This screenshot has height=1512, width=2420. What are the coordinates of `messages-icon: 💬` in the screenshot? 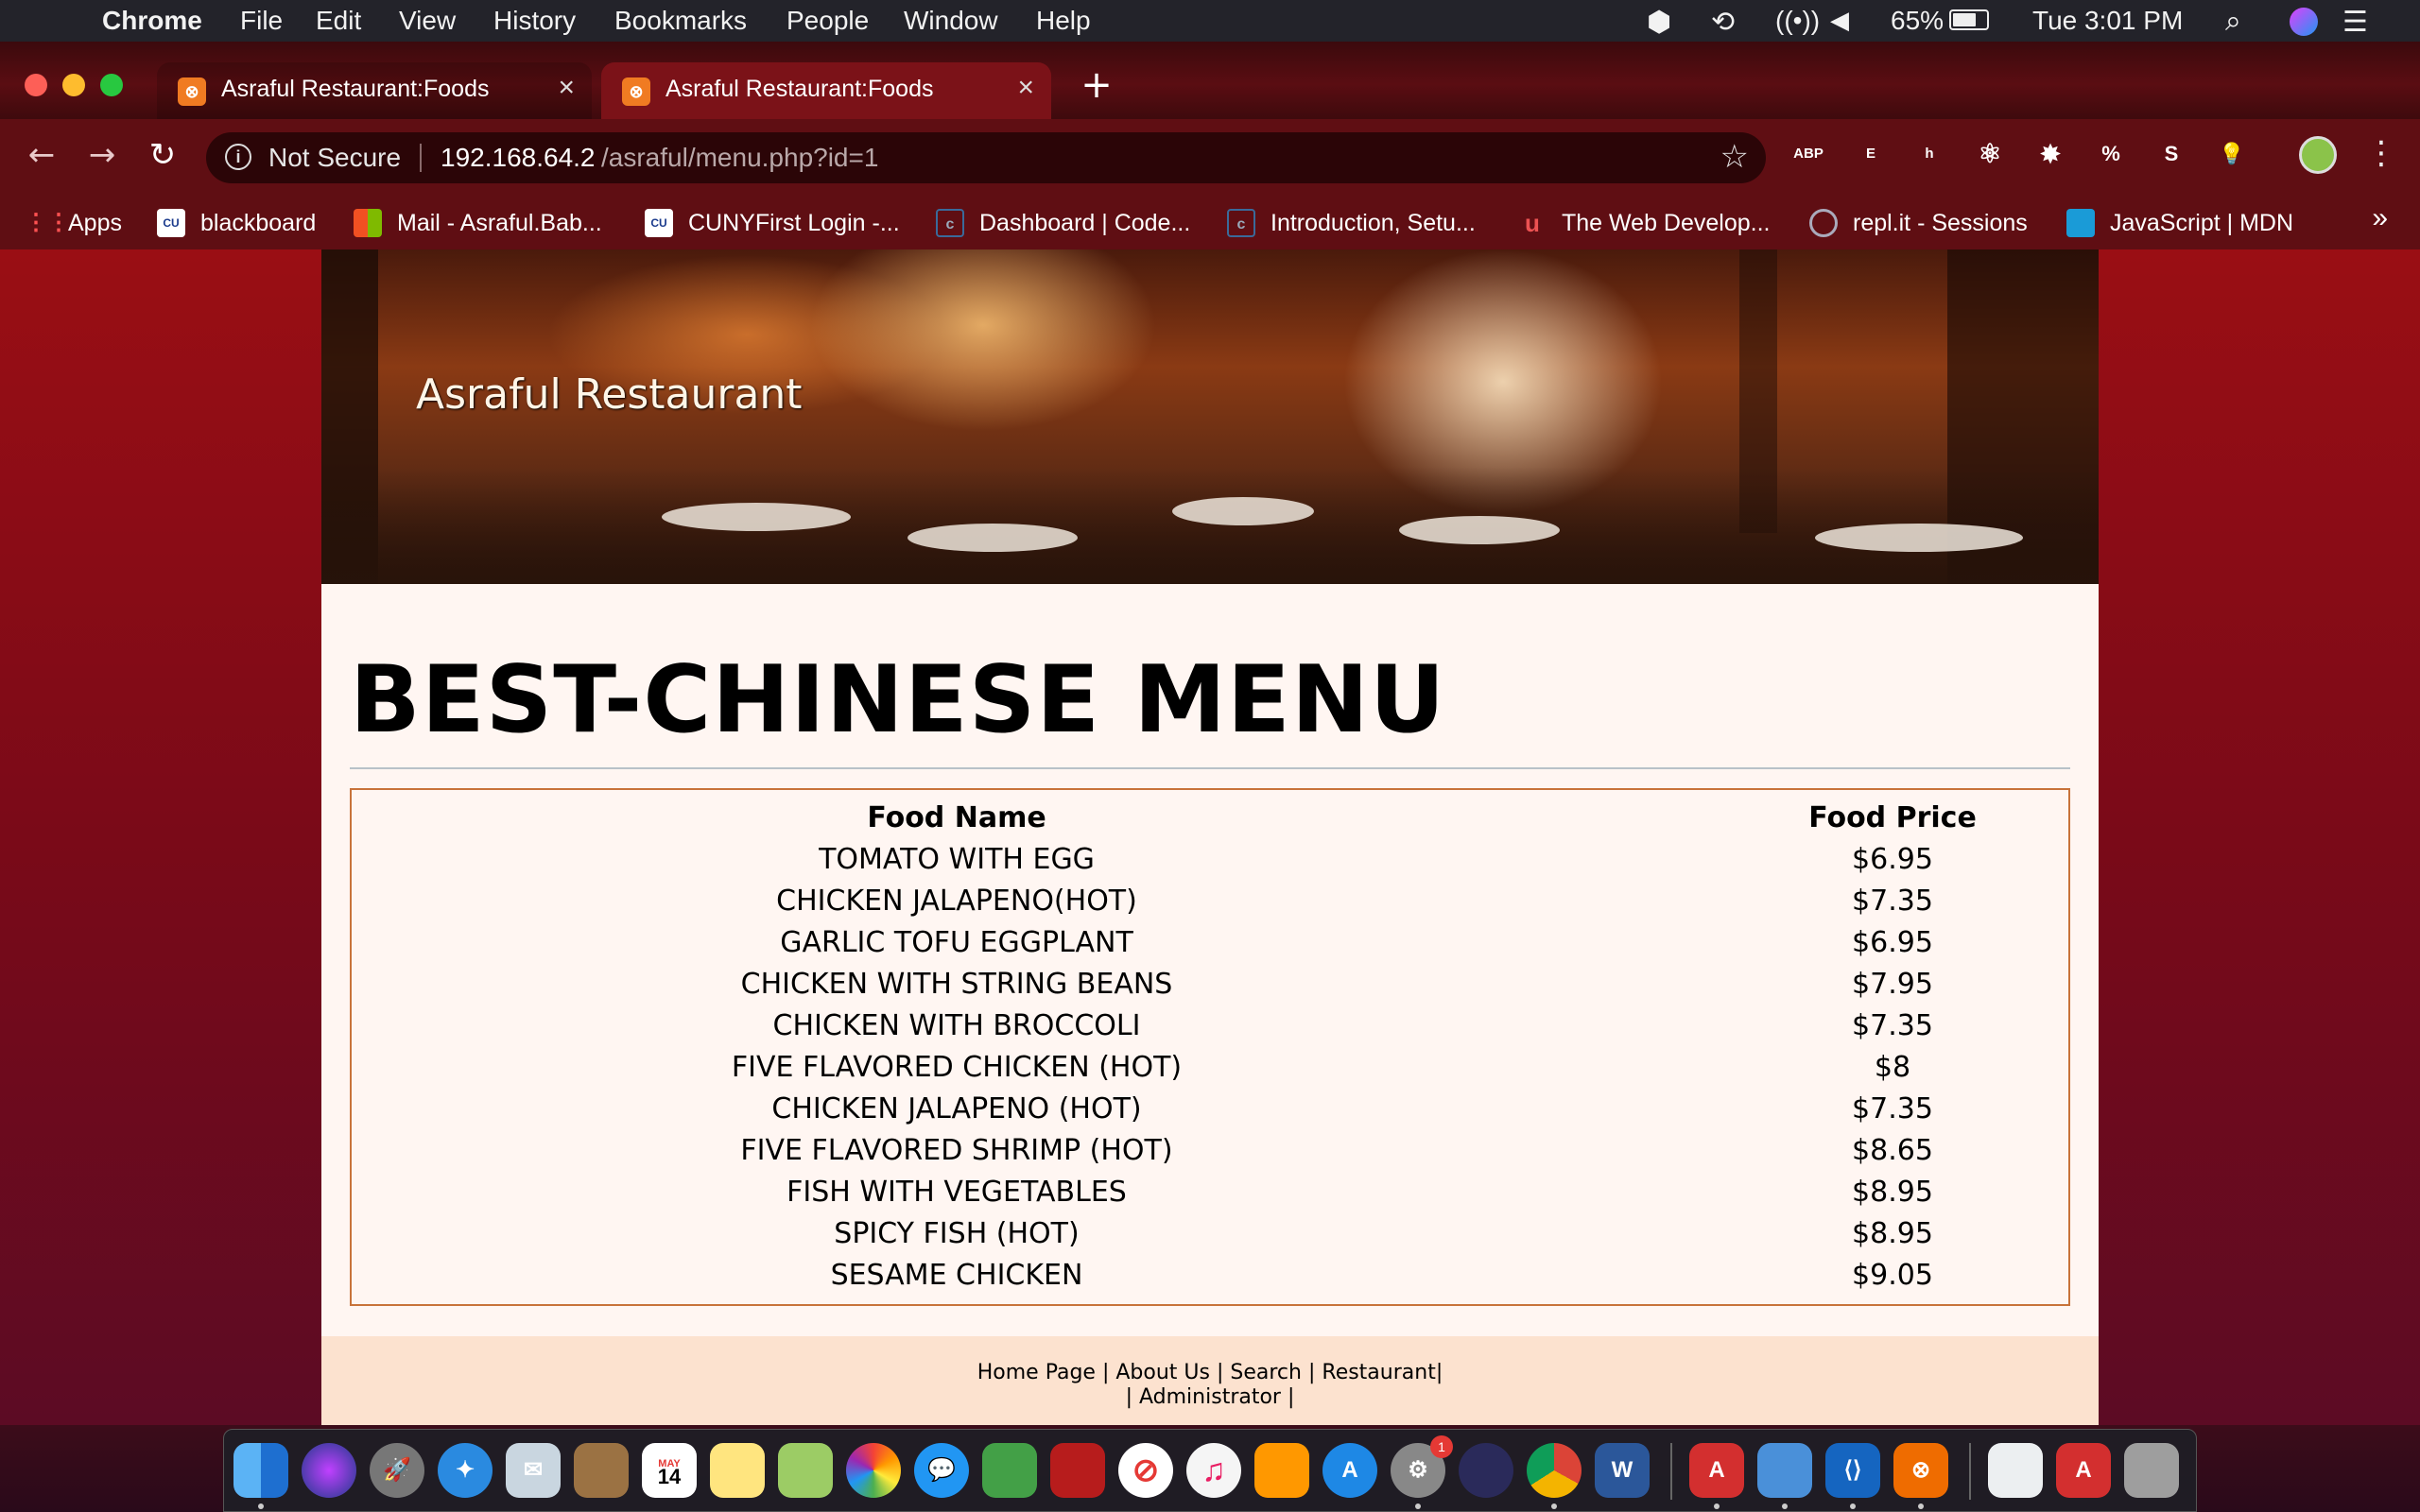 It's located at (941, 1470).